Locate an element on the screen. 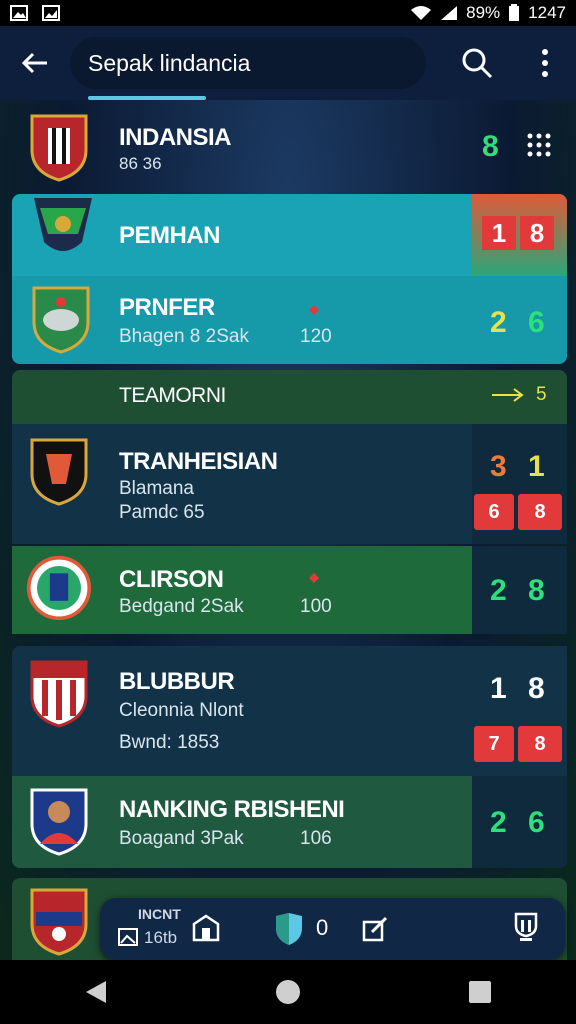  nav-home-icon is located at coordinates (288, 992).